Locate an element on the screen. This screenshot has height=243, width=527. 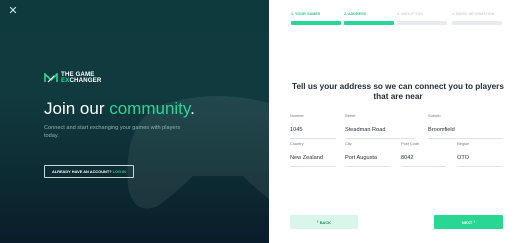
logo-mark-icon is located at coordinates (51, 77).